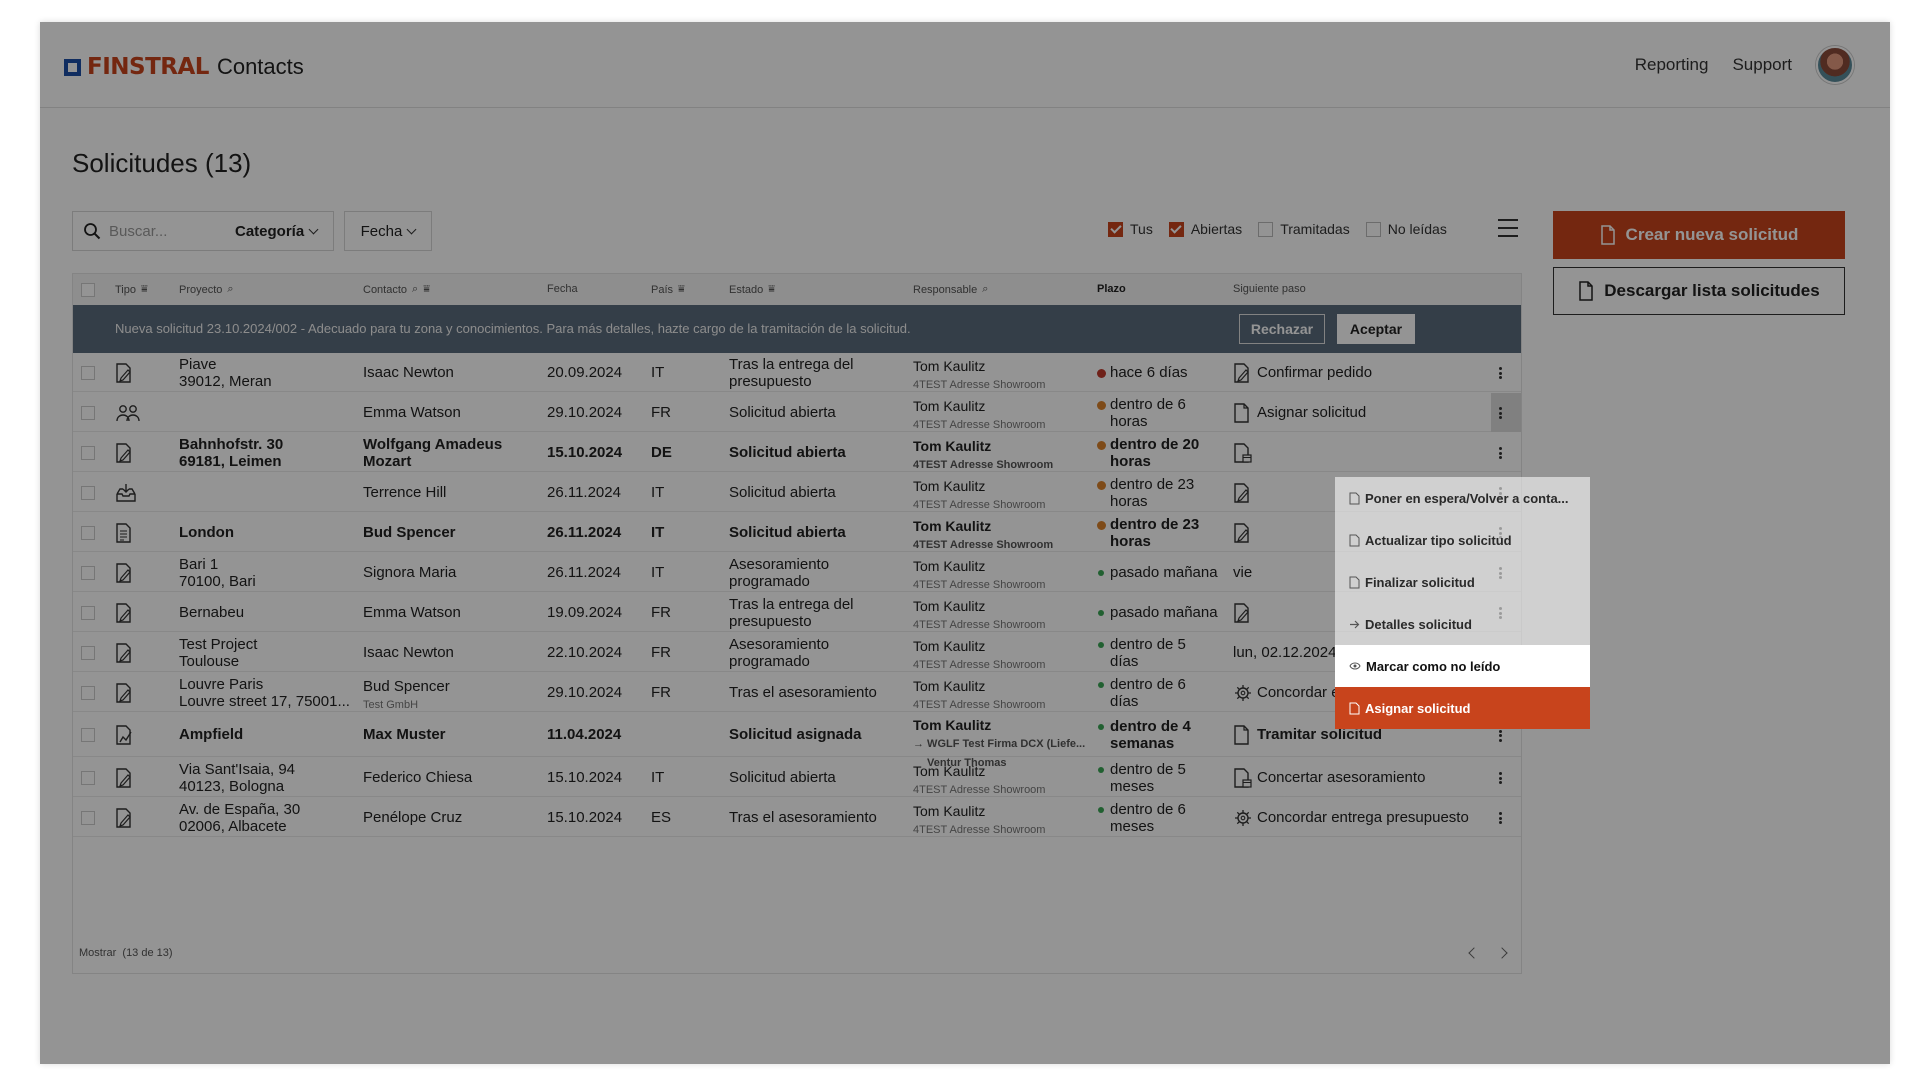 The width and height of the screenshot is (1920, 1080). Describe the element at coordinates (1314, 372) in the screenshot. I see `next-step-link: Confirmar pedido` at that location.